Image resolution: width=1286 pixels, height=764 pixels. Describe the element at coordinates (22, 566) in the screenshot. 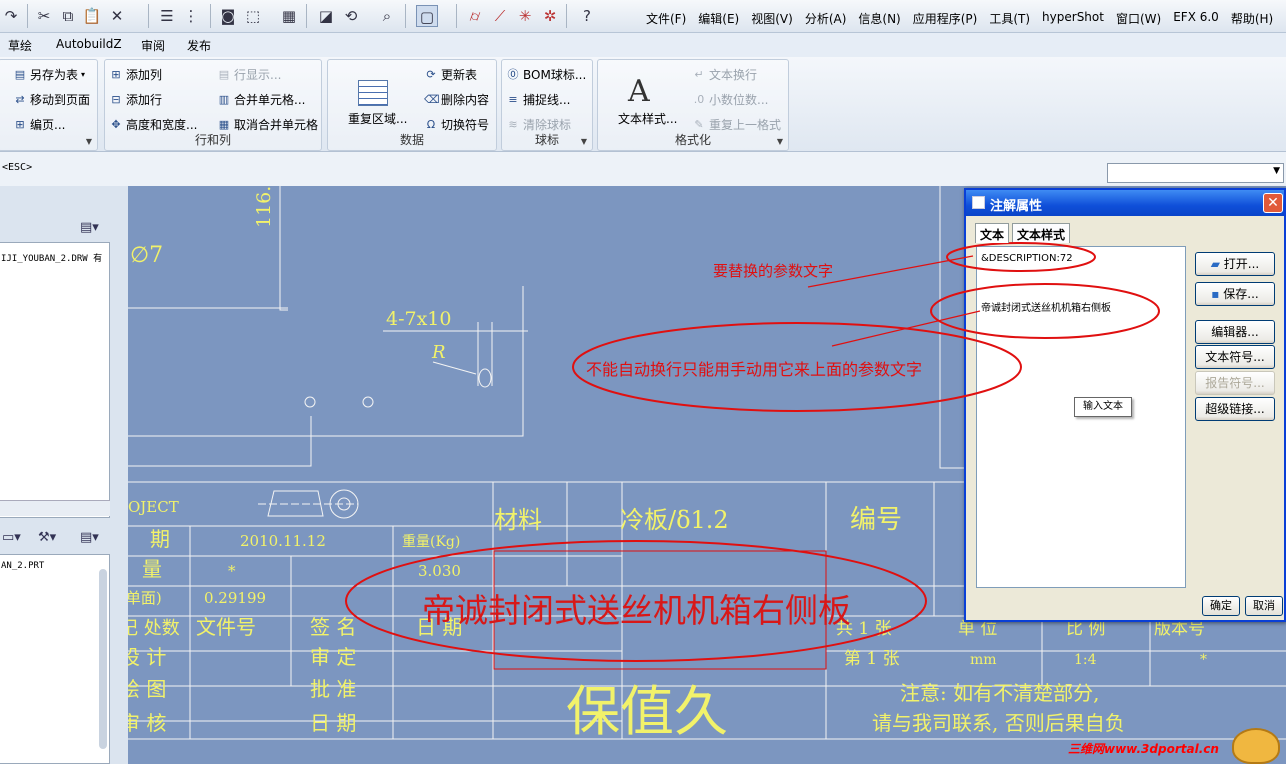

I see `part-file-item: AN_2.PRT` at that location.